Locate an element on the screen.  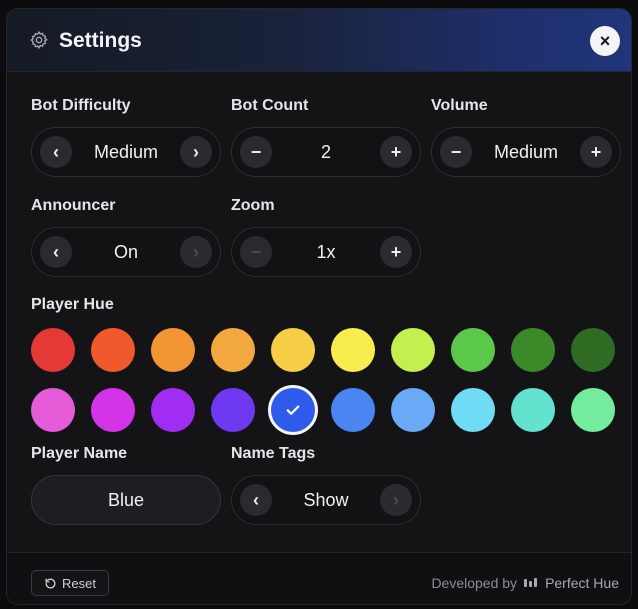
bot-difficulty-value: Medium is located at coordinates (126, 151).